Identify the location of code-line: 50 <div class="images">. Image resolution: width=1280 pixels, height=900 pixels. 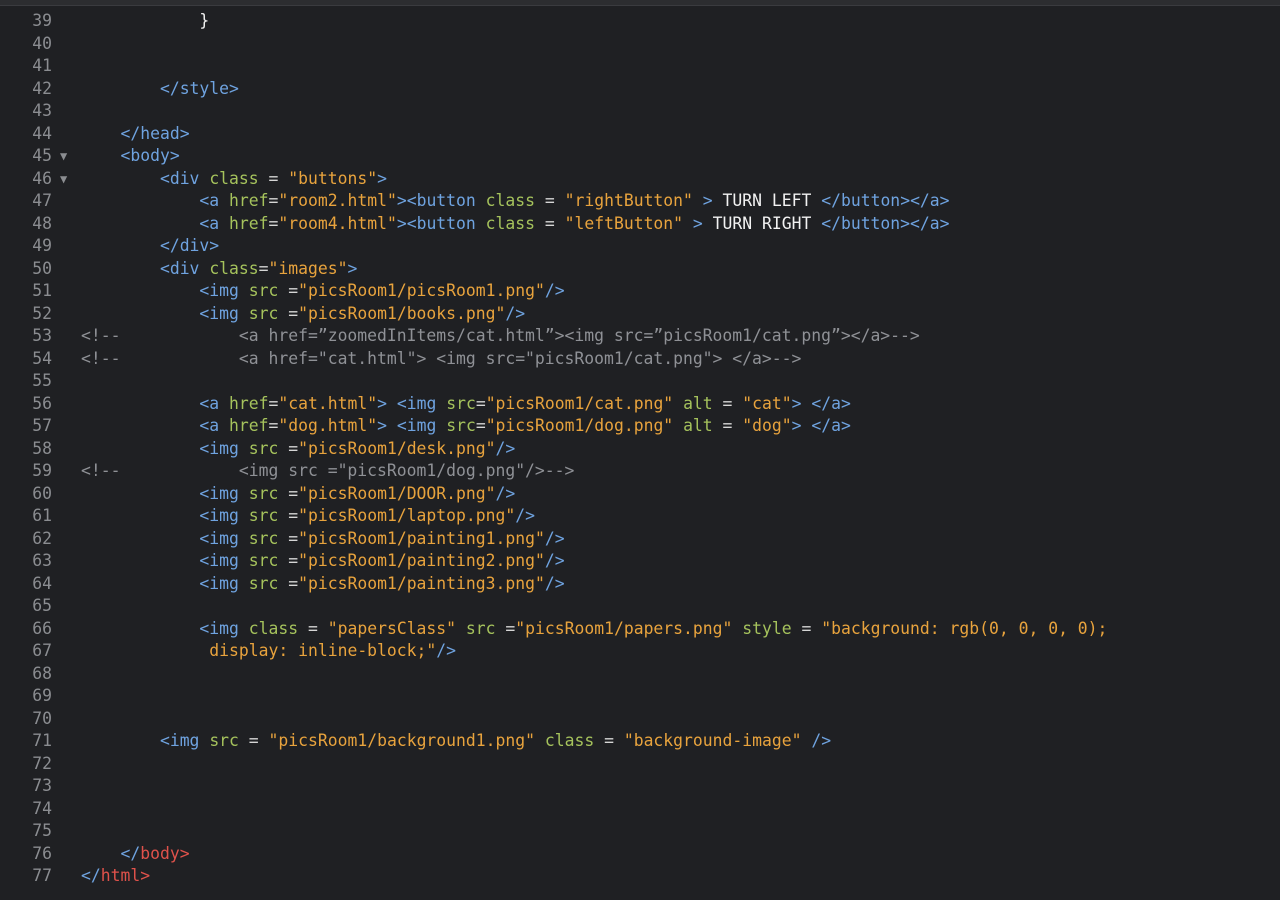
(640, 269).